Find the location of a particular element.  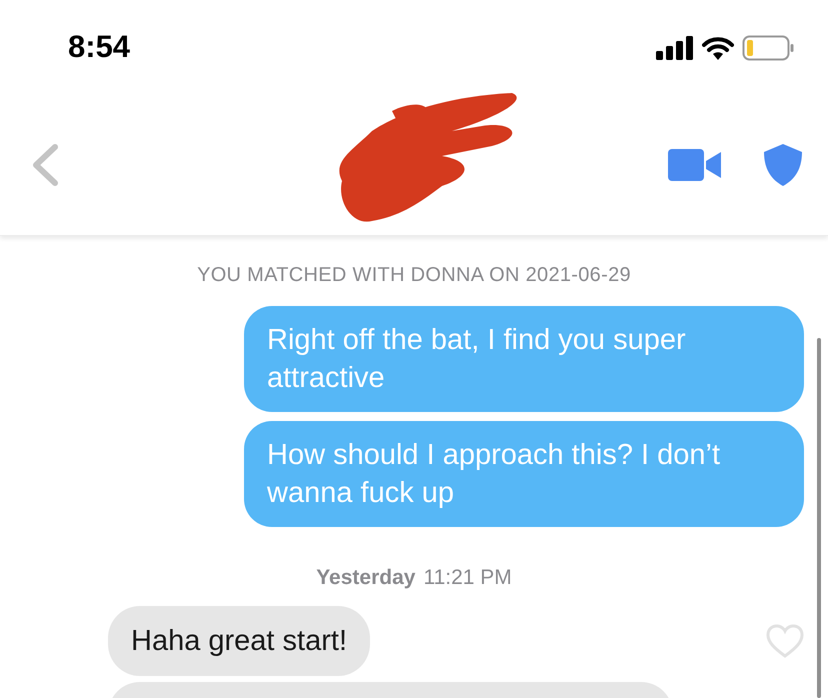

status-time: 8:54 is located at coordinates (99, 47).